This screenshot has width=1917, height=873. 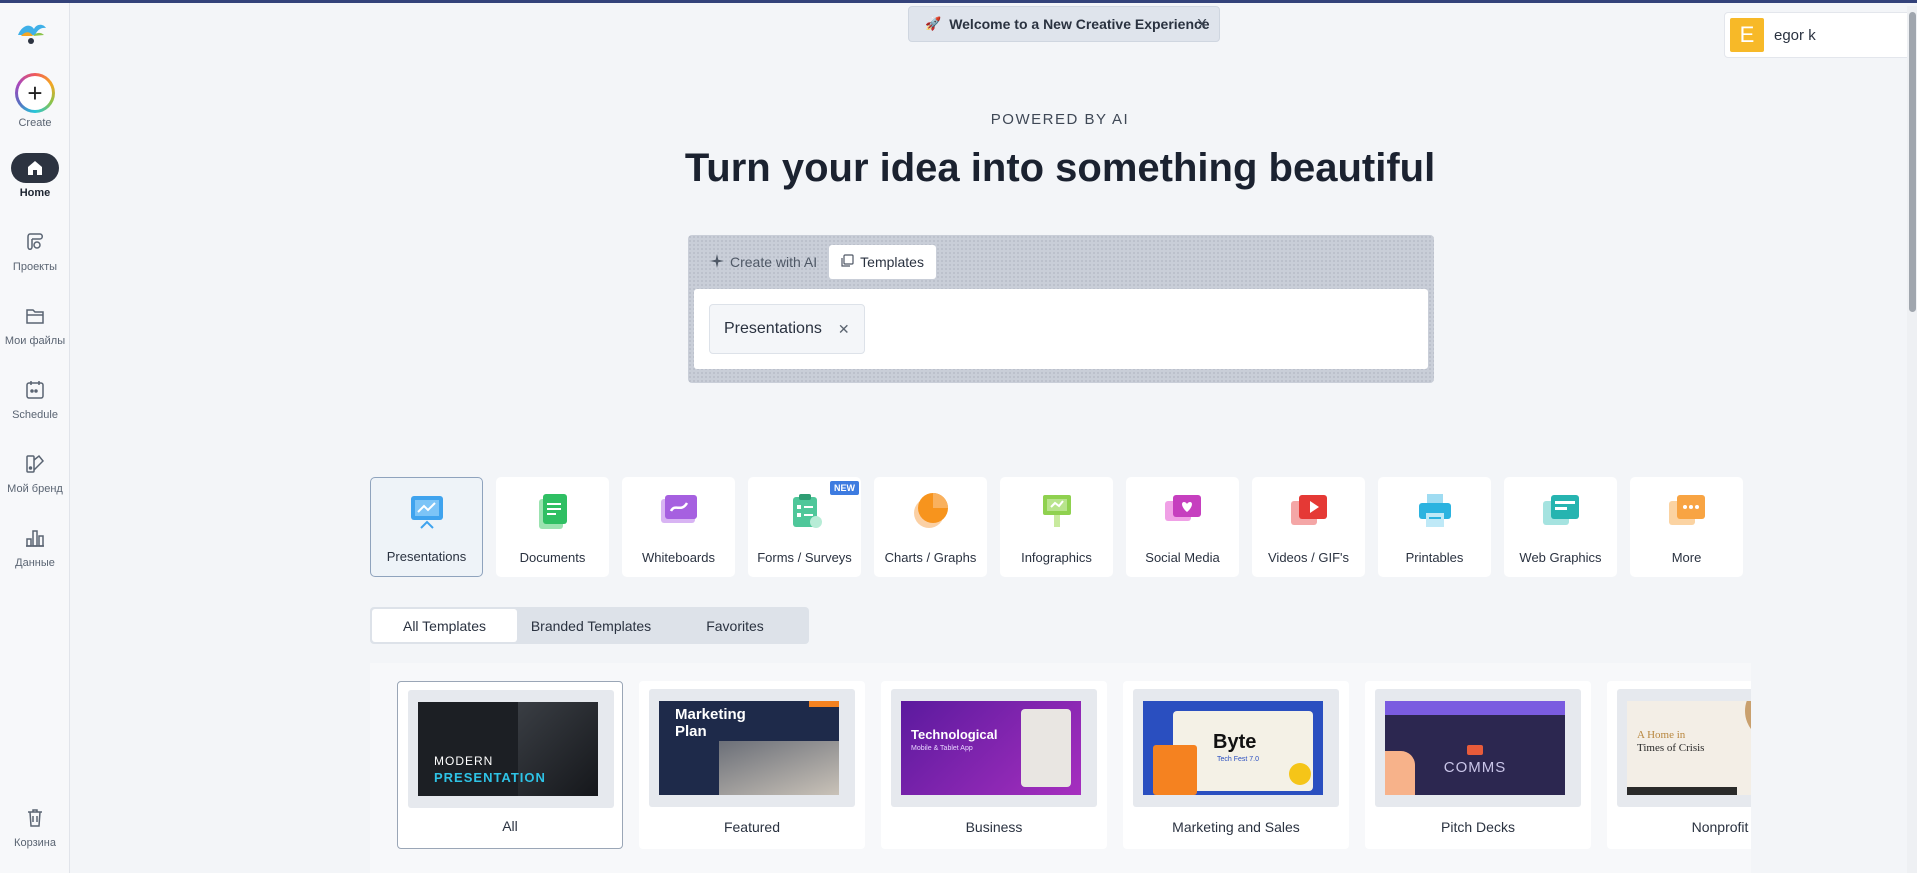 What do you see at coordinates (1182, 508) in the screenshot?
I see `social-media-icon` at bounding box center [1182, 508].